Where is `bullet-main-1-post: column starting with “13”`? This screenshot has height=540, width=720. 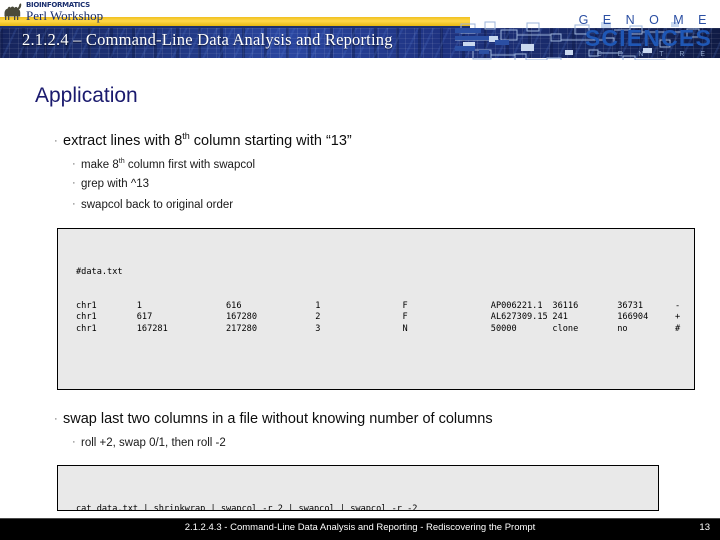 bullet-main-1-post: column starting with “13” is located at coordinates (270, 140).